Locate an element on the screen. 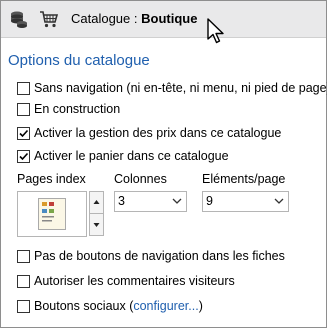 This screenshot has height=328, width=327. catalogue-title: Catalogue : Boutique is located at coordinates (134, 18).